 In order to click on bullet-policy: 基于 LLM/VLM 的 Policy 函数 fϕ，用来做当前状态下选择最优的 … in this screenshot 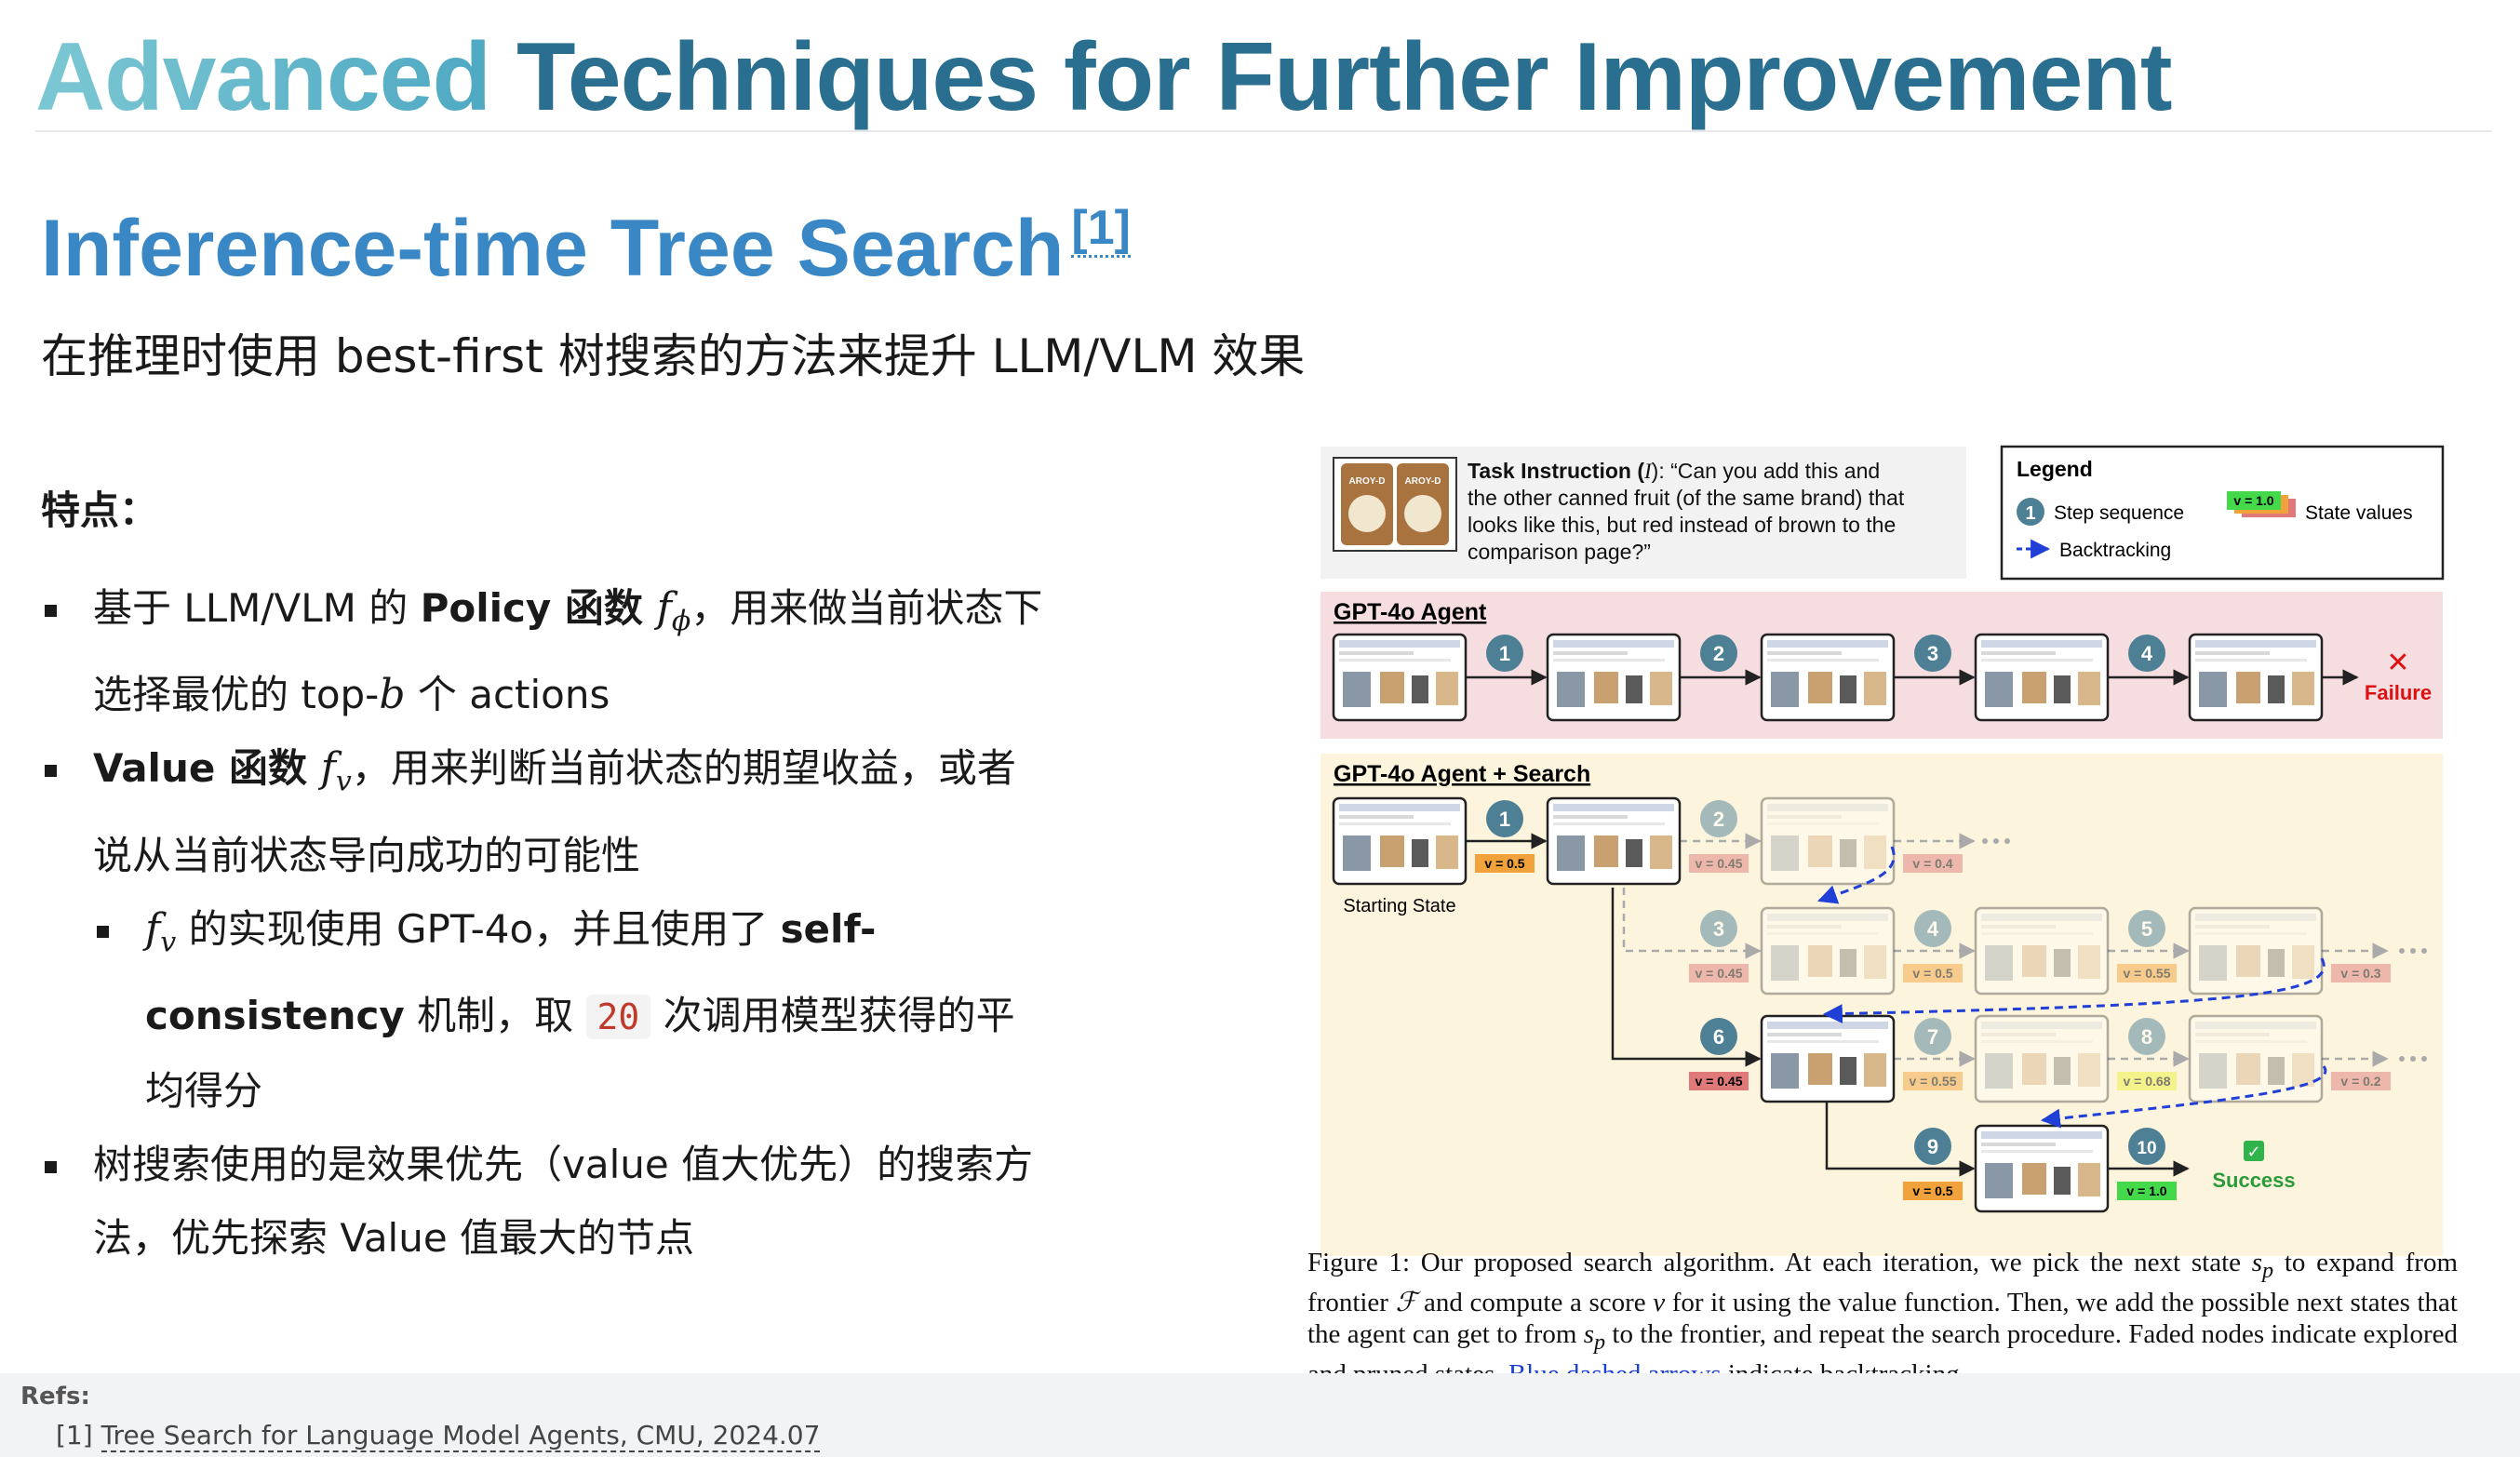, I will do `click(543, 651)`.